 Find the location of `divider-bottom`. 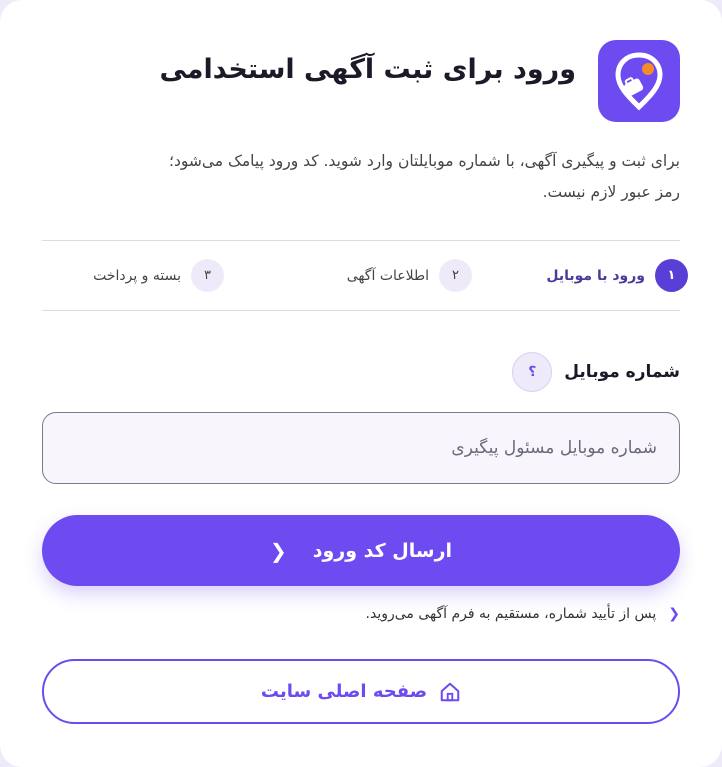

divider-bottom is located at coordinates (361, 310).